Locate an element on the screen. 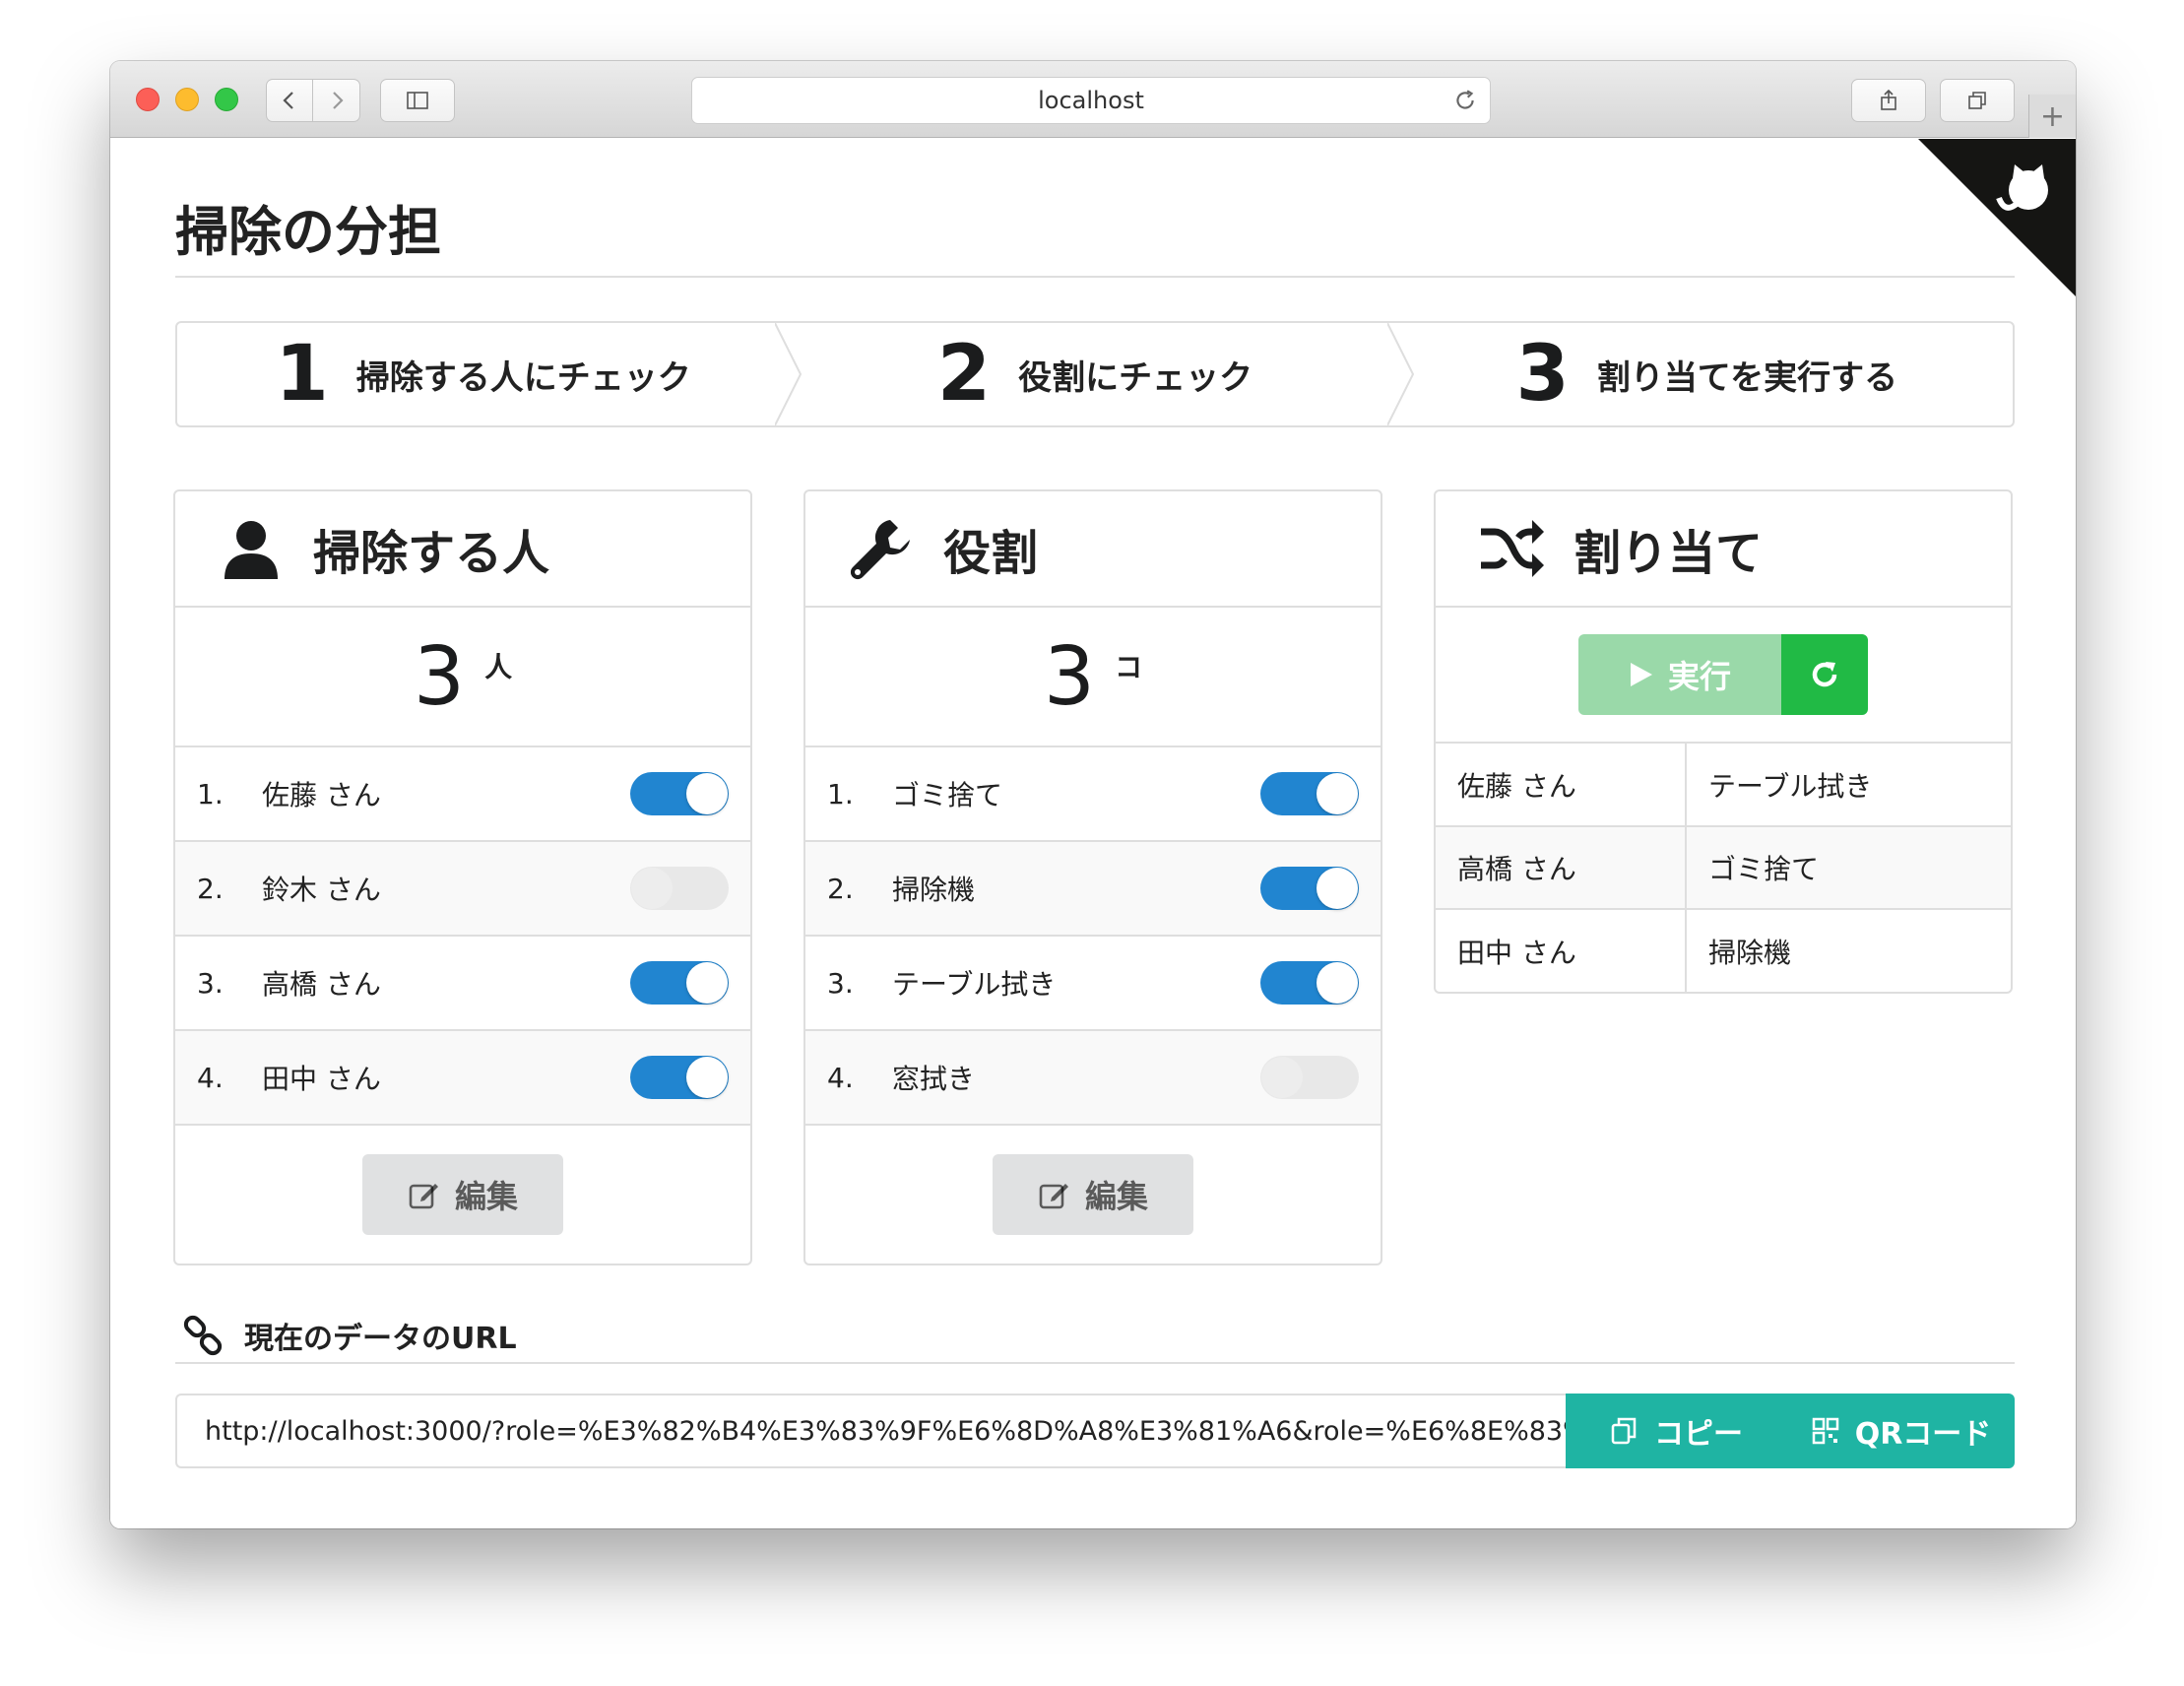  page-title: 掃除の分担 is located at coordinates (1095, 233).